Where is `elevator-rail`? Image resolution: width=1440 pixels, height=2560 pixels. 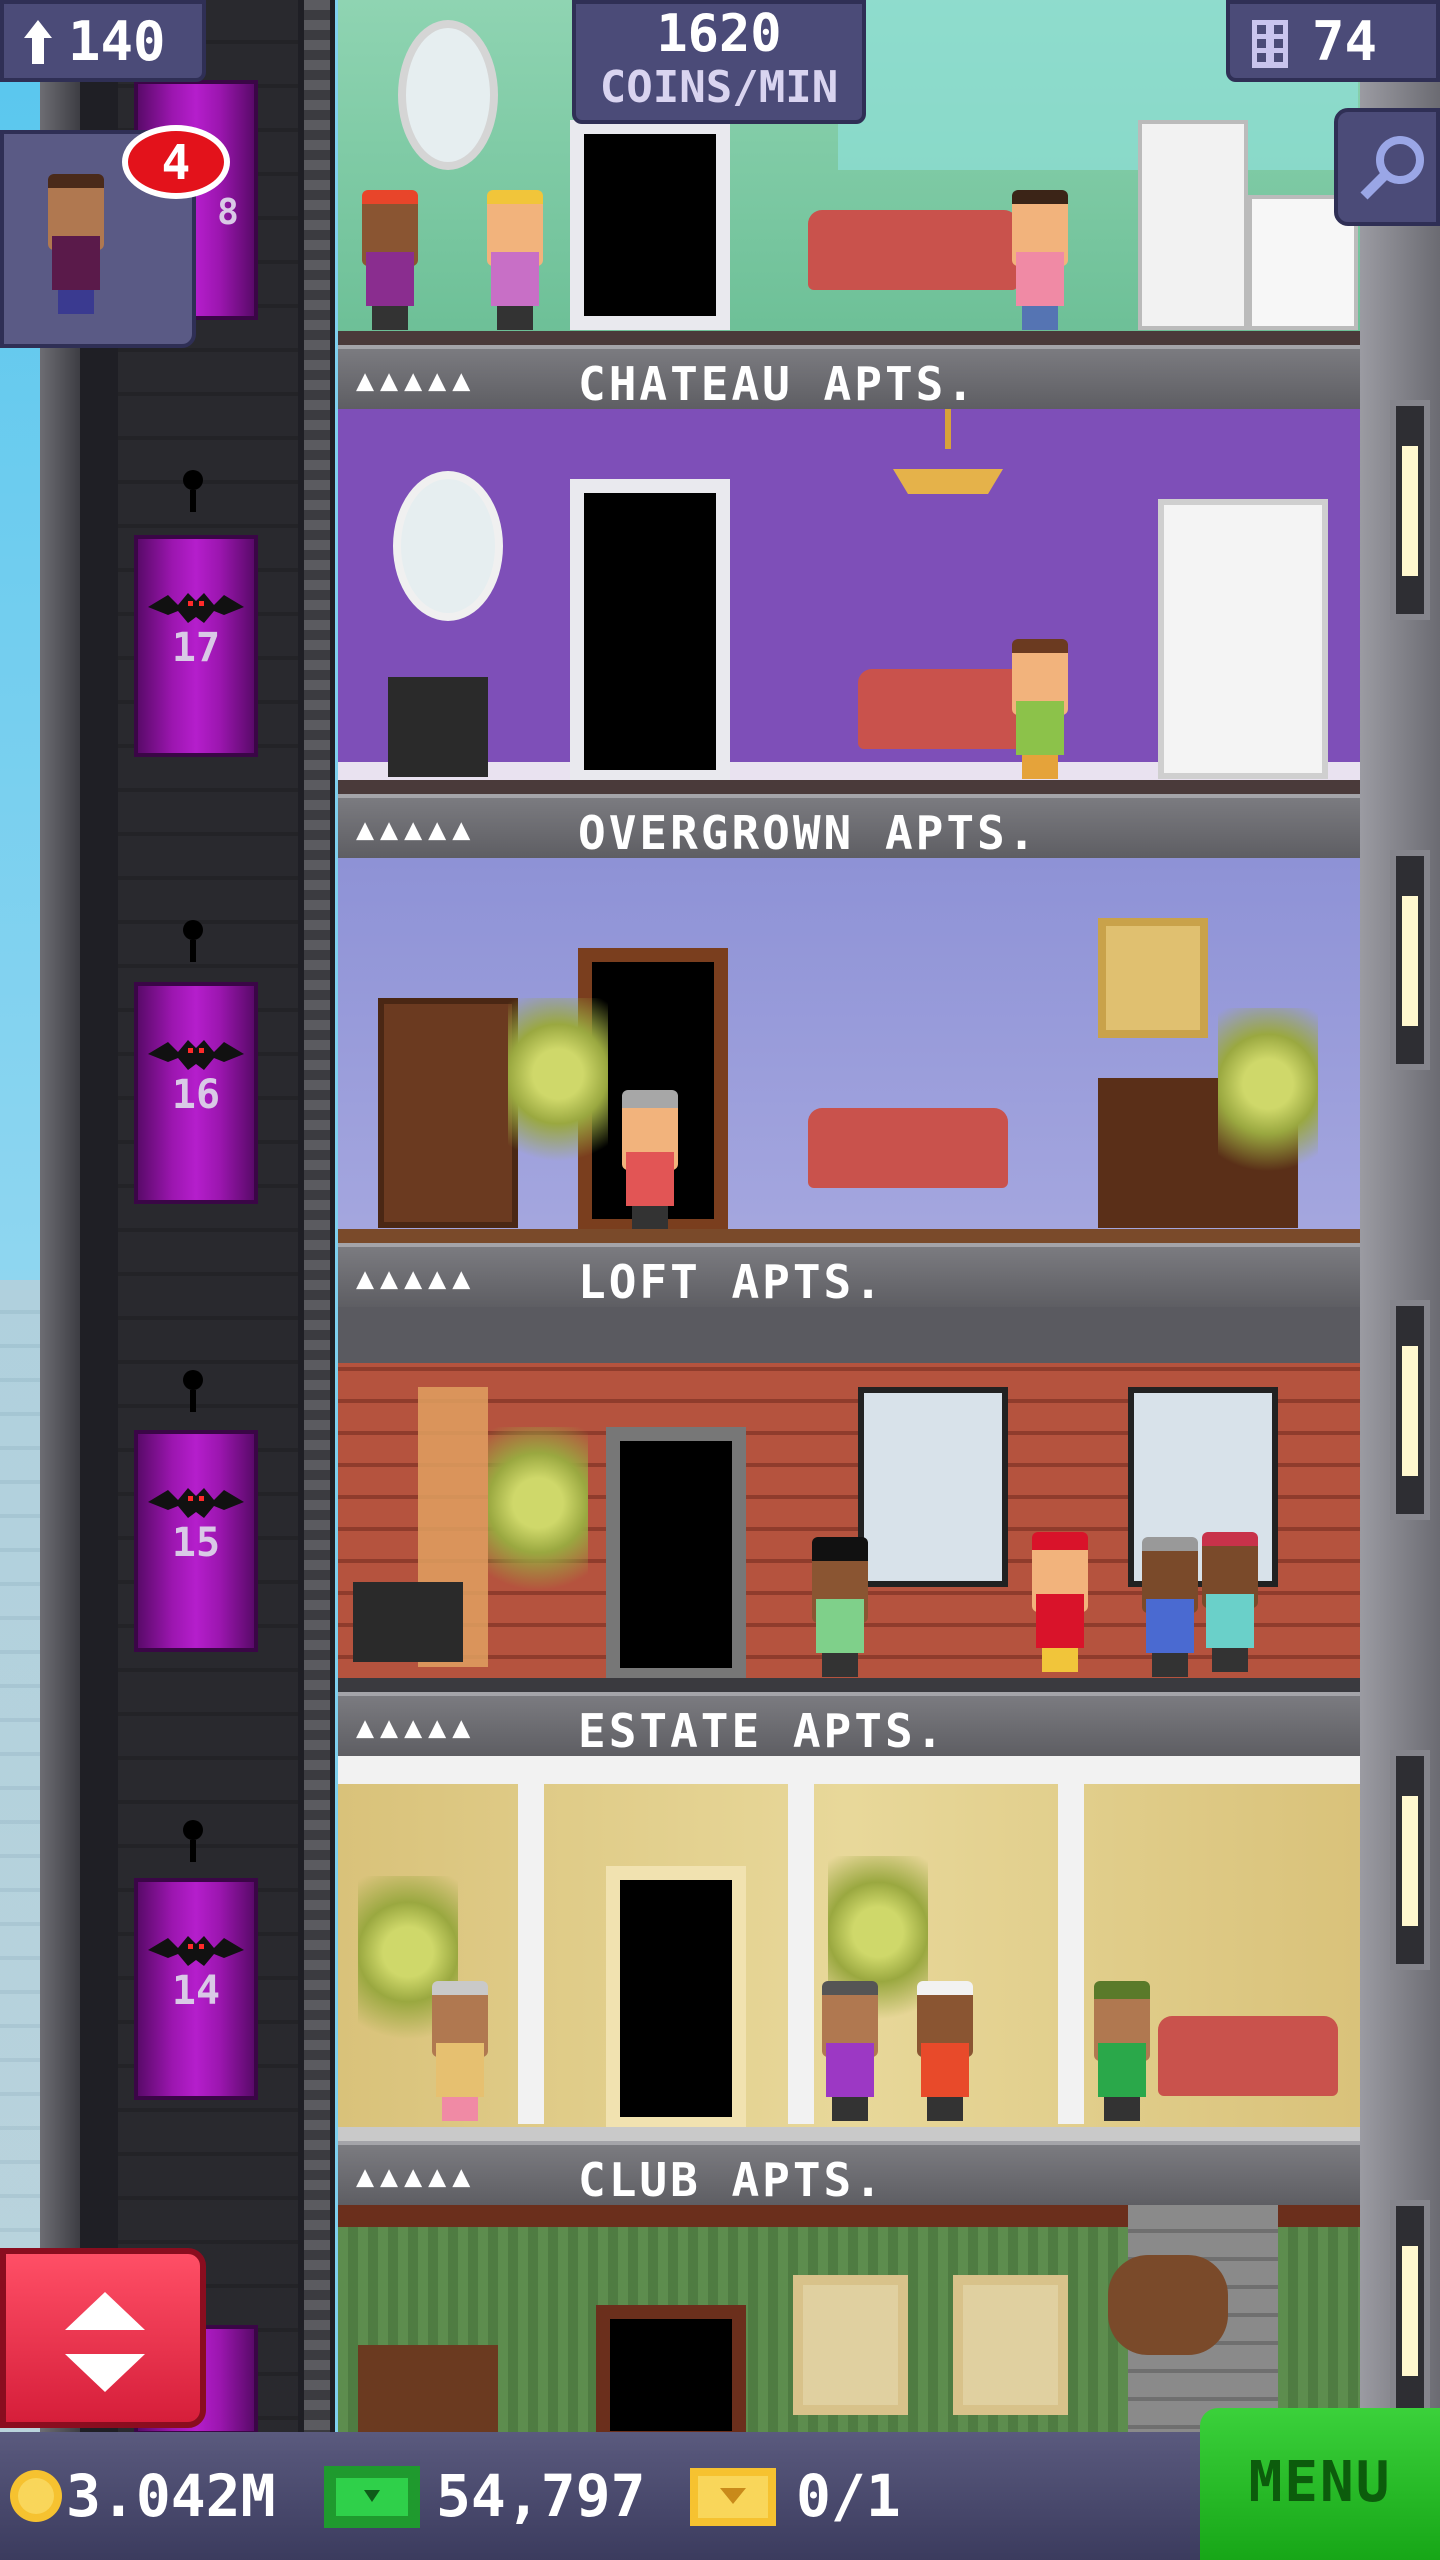 elevator-rail is located at coordinates (317, 1280).